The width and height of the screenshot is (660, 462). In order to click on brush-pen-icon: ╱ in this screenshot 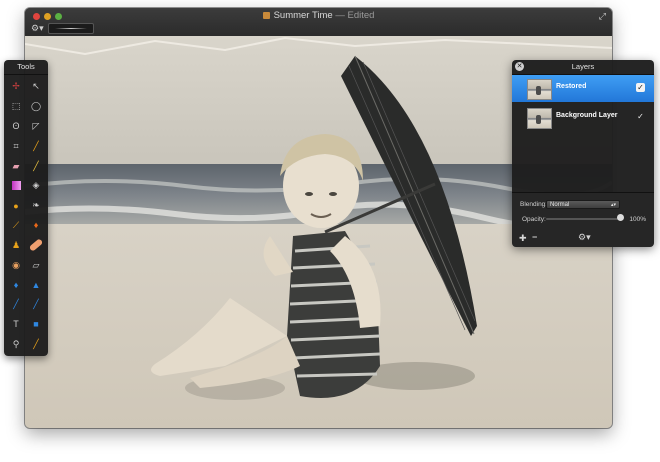, I will do `click(36, 305)`.